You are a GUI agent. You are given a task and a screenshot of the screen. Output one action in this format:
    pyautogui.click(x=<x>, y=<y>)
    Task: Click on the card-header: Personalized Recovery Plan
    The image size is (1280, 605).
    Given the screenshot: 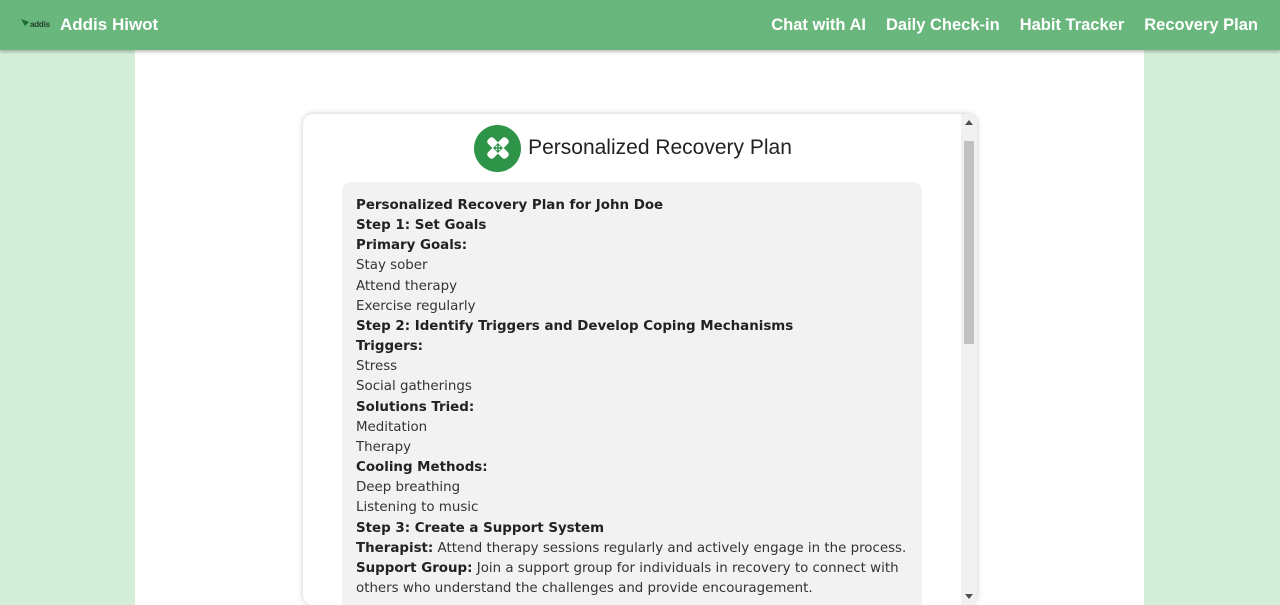 What is the action you would take?
    pyautogui.click(x=633, y=148)
    